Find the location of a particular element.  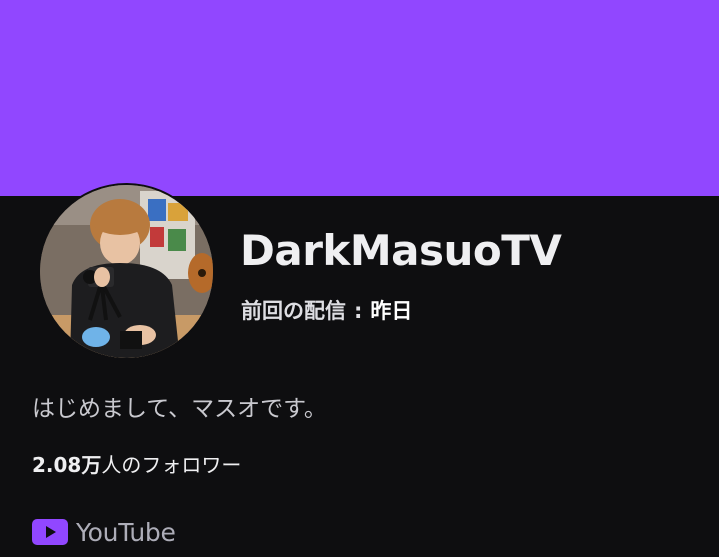

last-stream-label: 前回の配信 is located at coordinates (293, 311).